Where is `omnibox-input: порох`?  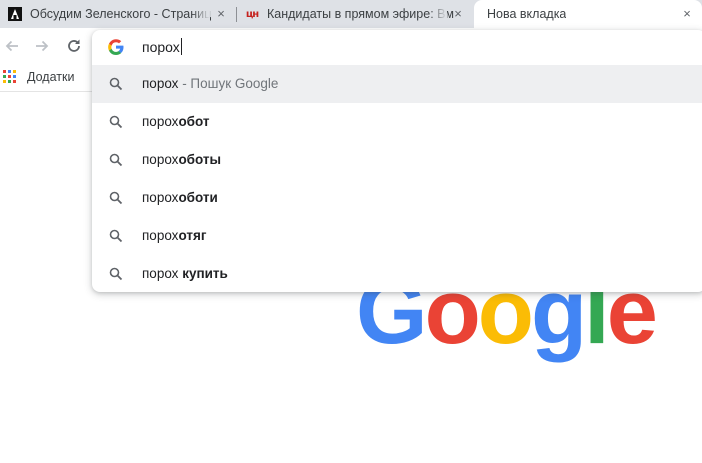
omnibox-input: порох is located at coordinates (162, 46).